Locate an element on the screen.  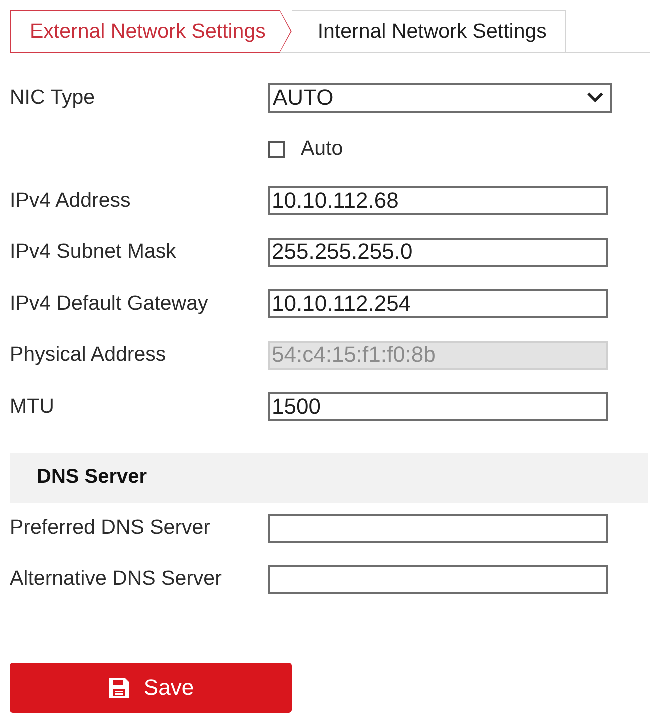
tab: Internal Network Settings is located at coordinates (429, 31).